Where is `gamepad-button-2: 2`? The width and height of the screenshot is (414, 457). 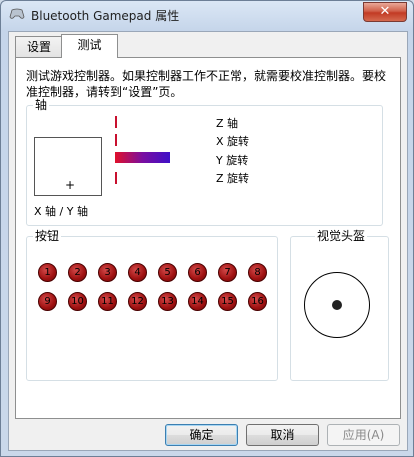
gamepad-button-2: 2 is located at coordinates (77, 272).